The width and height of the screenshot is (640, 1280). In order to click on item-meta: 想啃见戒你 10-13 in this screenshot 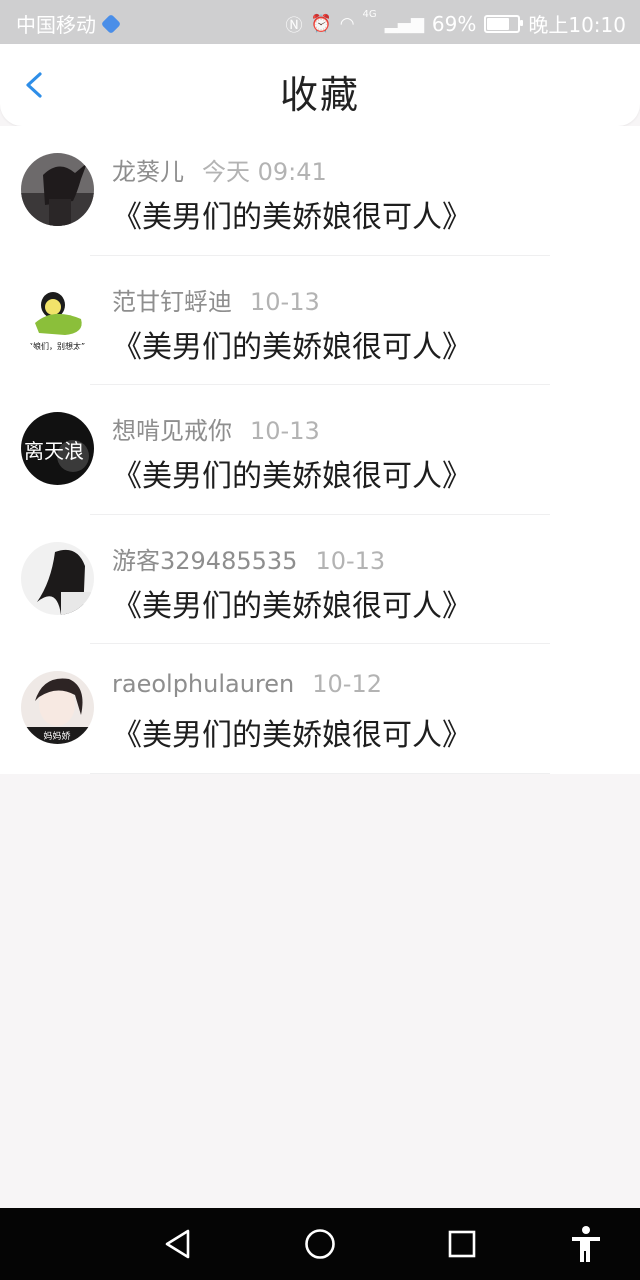, I will do `click(216, 428)`.